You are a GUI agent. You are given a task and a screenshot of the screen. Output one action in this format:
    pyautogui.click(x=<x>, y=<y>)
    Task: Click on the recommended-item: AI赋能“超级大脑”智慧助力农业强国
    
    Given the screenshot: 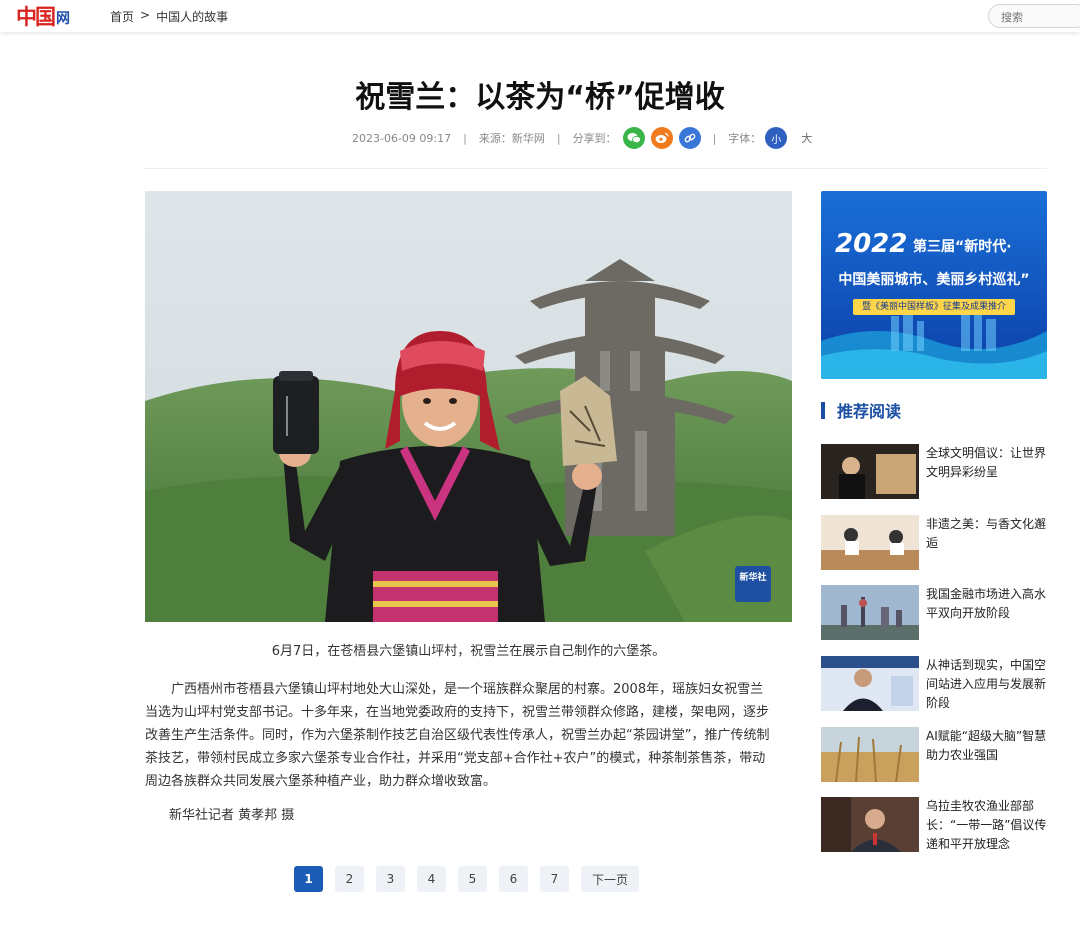 What is the action you would take?
    pyautogui.click(x=934, y=755)
    